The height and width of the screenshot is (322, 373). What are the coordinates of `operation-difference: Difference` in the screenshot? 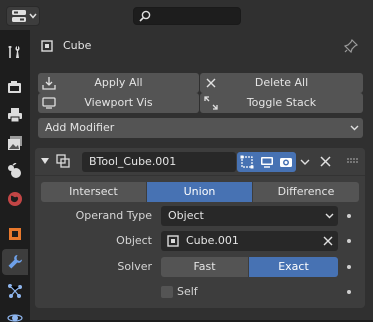 It's located at (306, 192).